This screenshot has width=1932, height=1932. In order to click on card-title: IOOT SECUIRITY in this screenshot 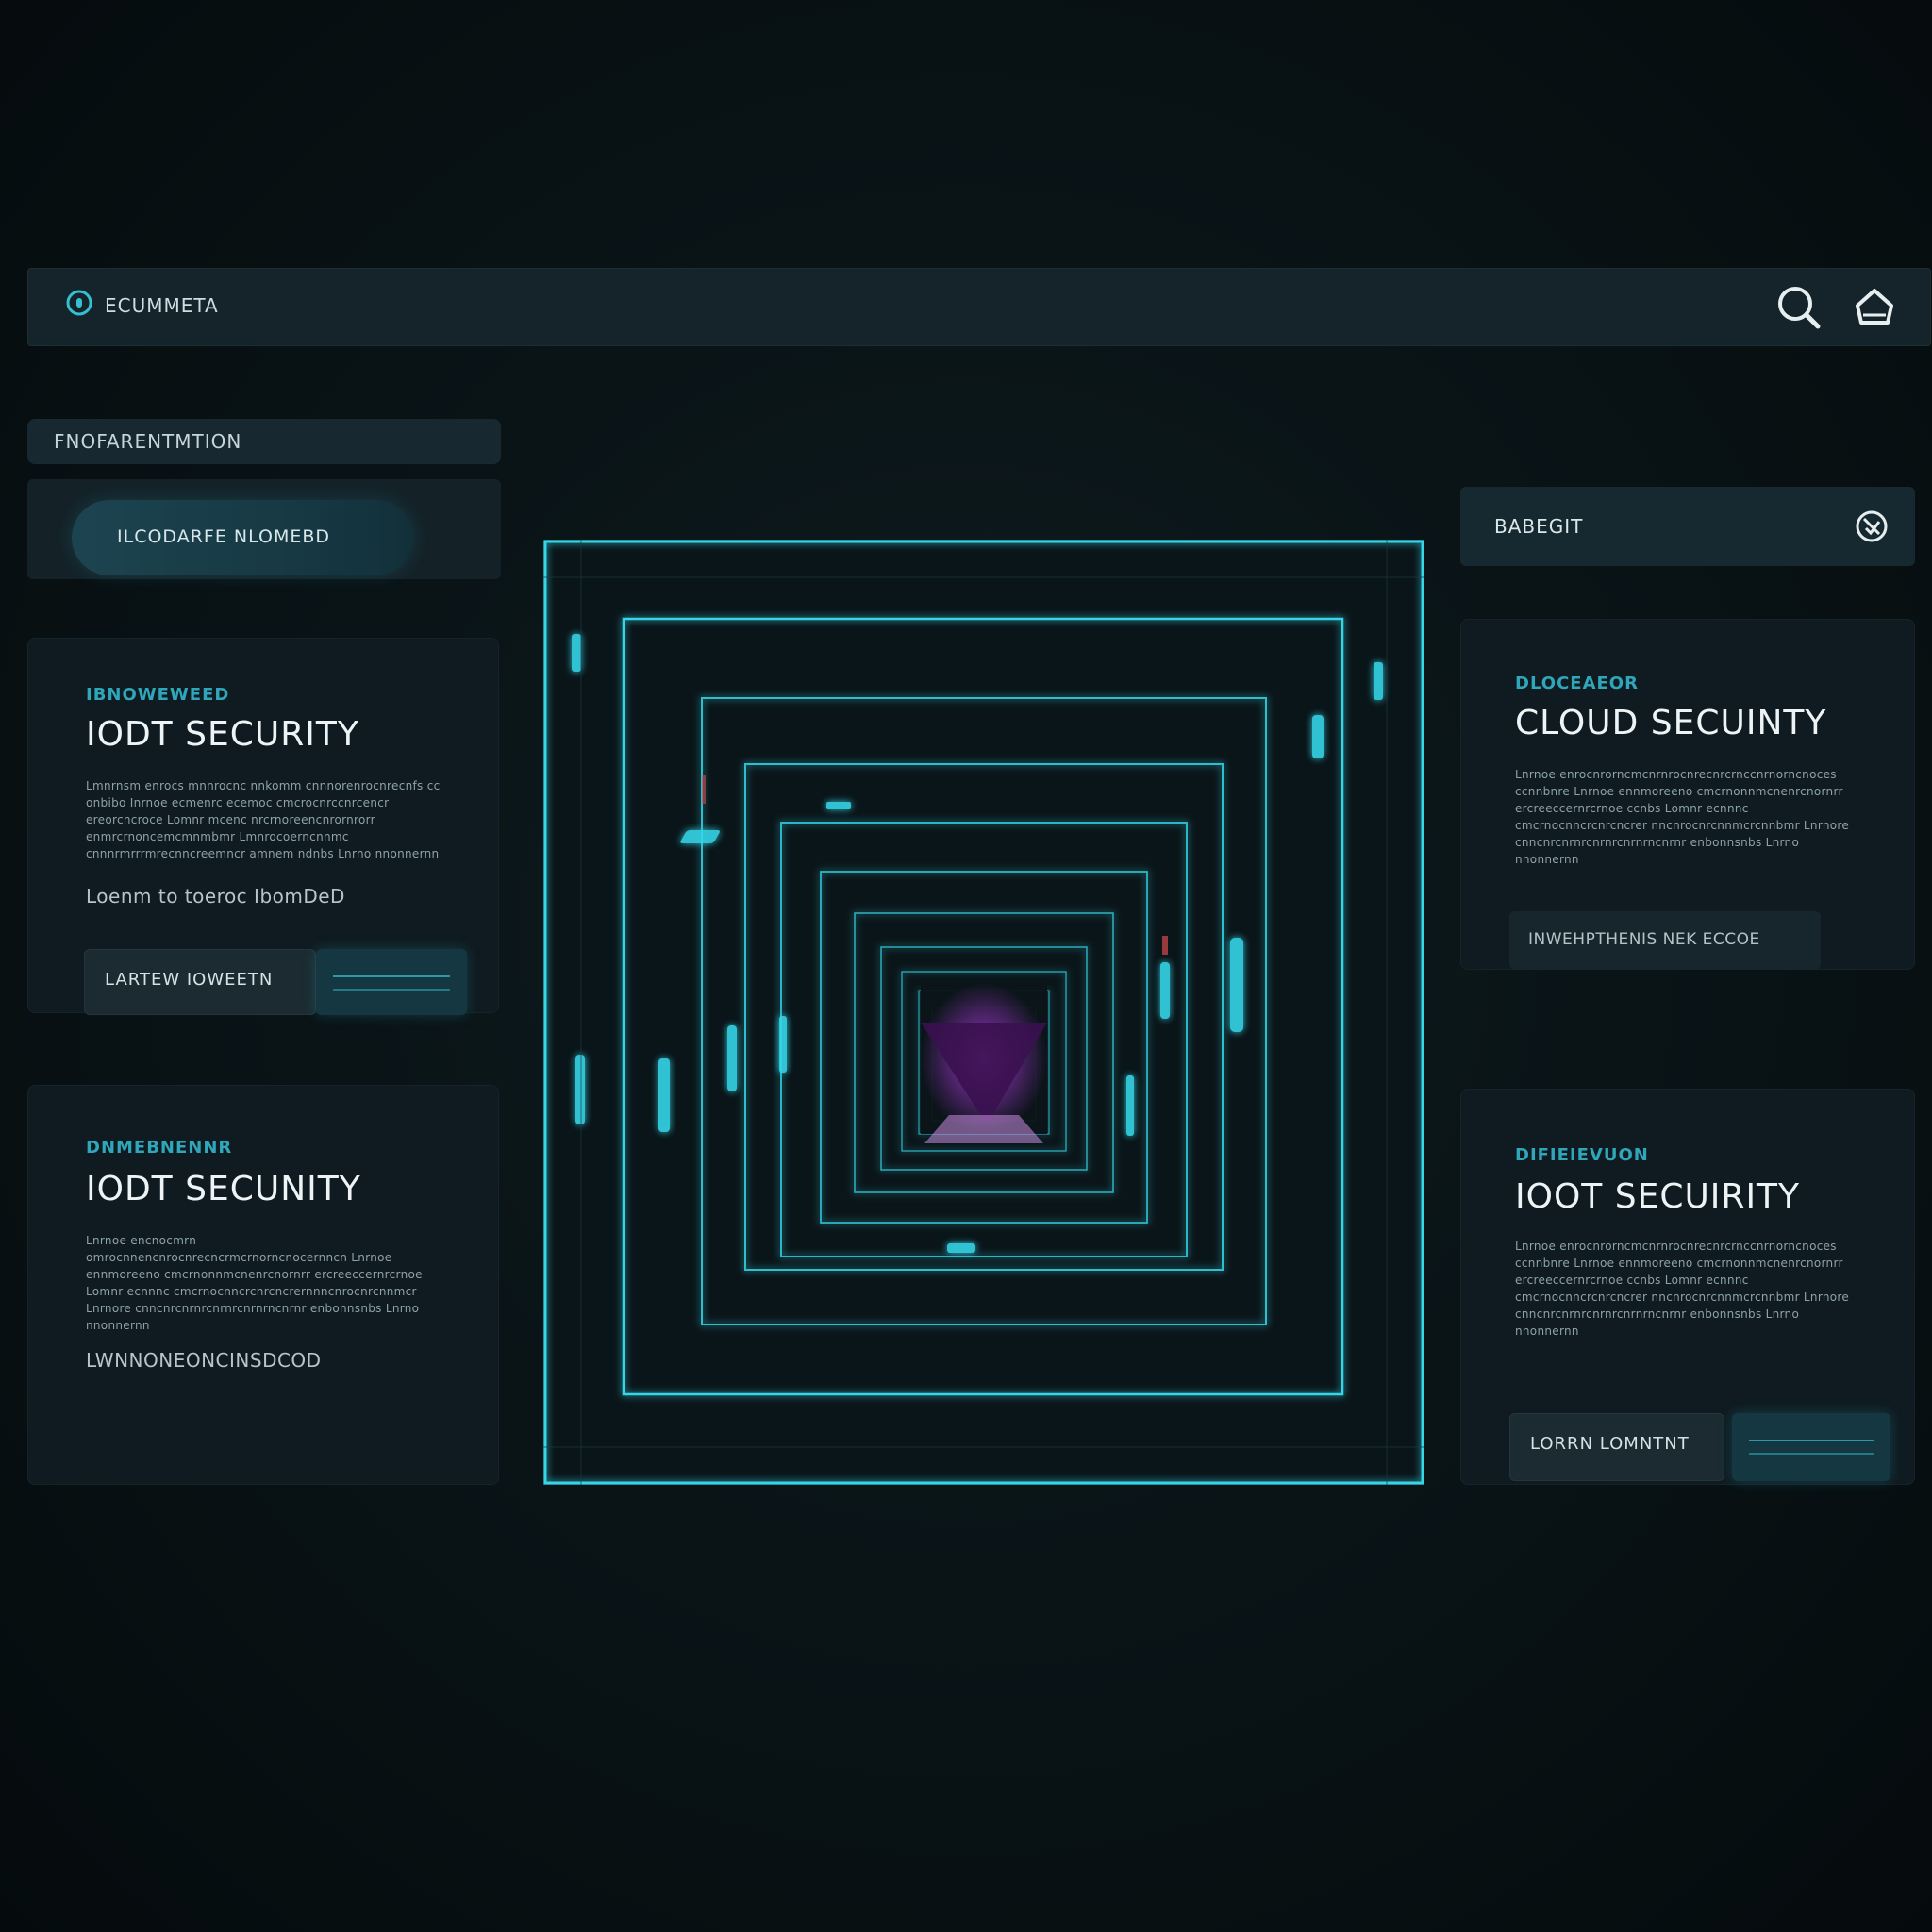, I will do `click(1658, 1196)`.